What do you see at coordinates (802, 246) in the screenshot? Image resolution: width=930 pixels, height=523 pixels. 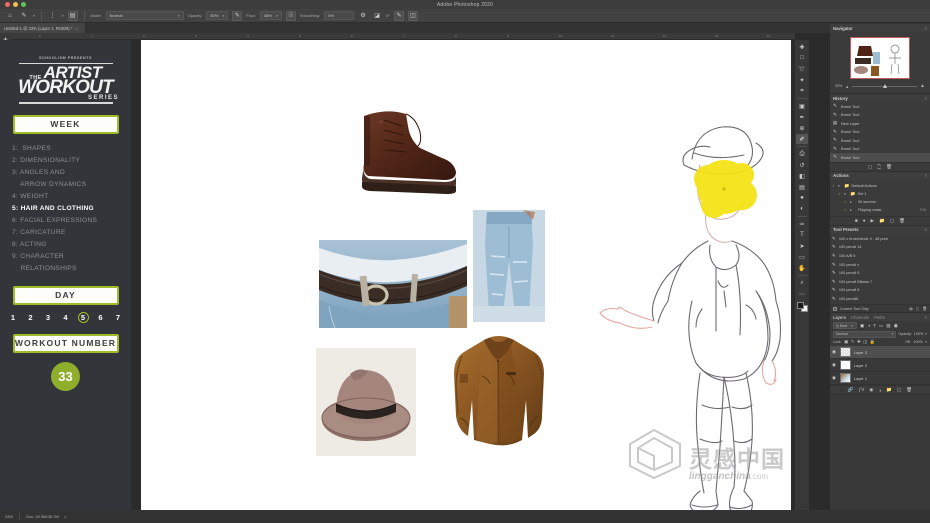 I see `path-select-tool-icon: ➤` at bounding box center [802, 246].